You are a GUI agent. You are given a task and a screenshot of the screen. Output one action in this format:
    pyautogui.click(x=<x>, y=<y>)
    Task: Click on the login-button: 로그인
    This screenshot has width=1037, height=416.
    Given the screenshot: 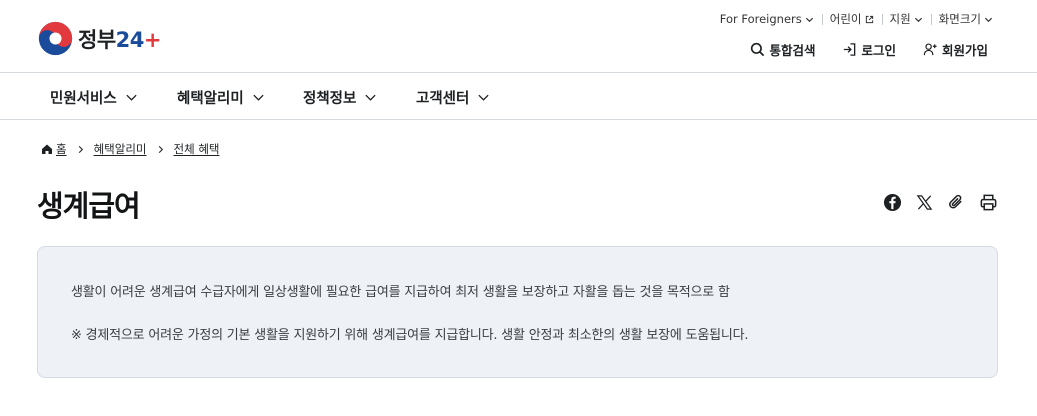 What is the action you would take?
    pyautogui.click(x=869, y=49)
    